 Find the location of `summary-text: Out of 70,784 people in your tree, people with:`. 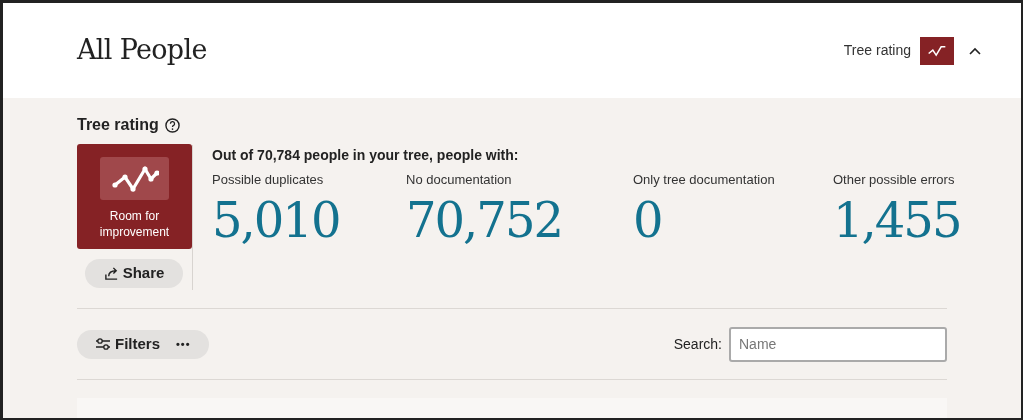

summary-text: Out of 70,784 people in your tree, people with: is located at coordinates (366, 155).